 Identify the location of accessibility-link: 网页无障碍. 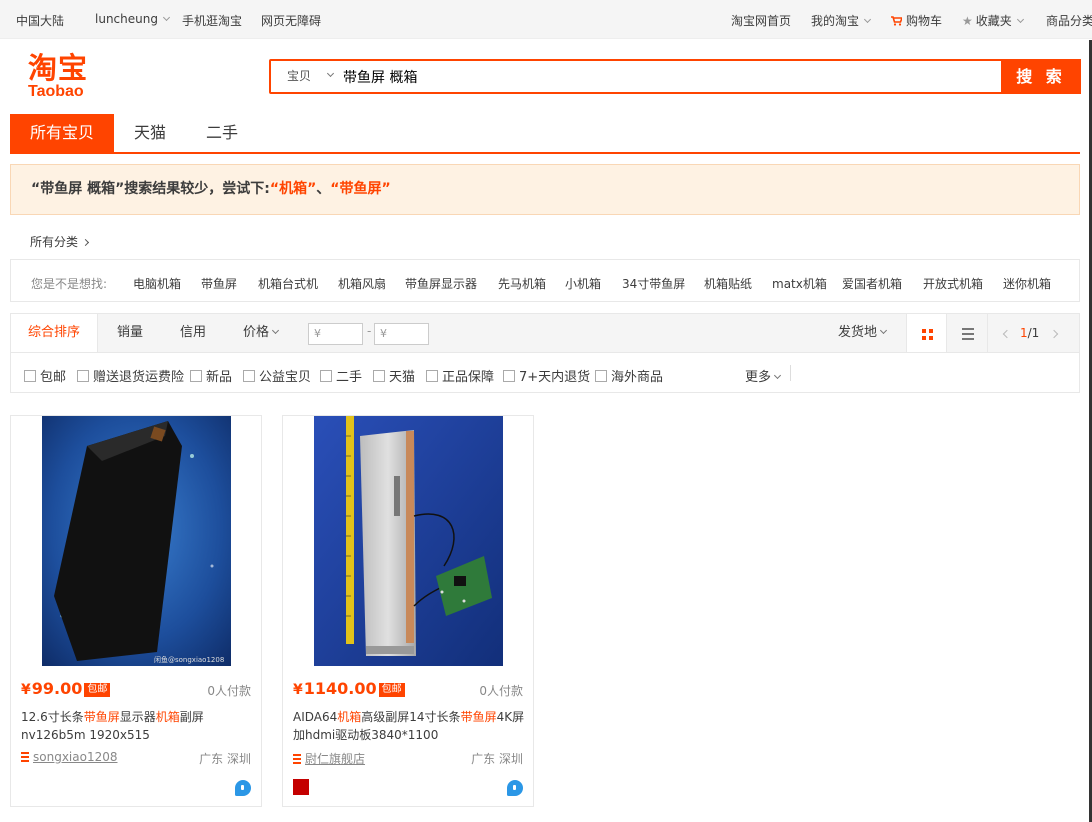
(291, 20).